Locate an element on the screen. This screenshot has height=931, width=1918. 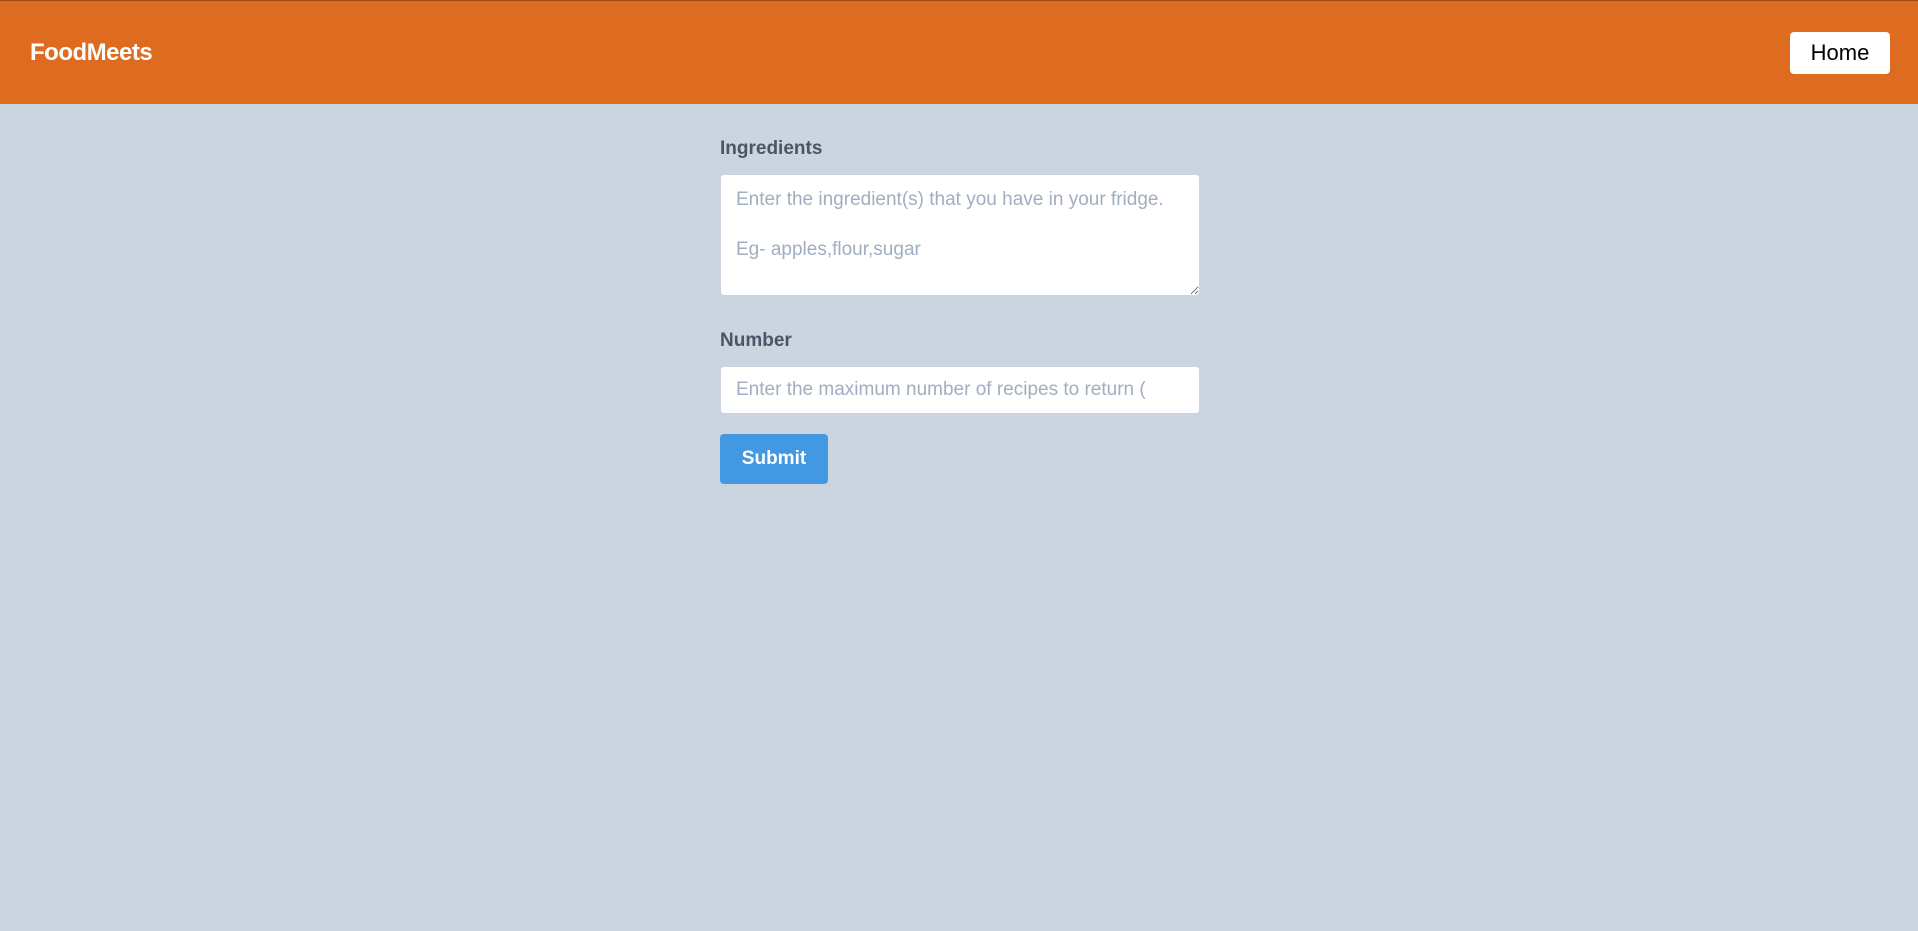
brand-logo: FoodMeets is located at coordinates (91, 53).